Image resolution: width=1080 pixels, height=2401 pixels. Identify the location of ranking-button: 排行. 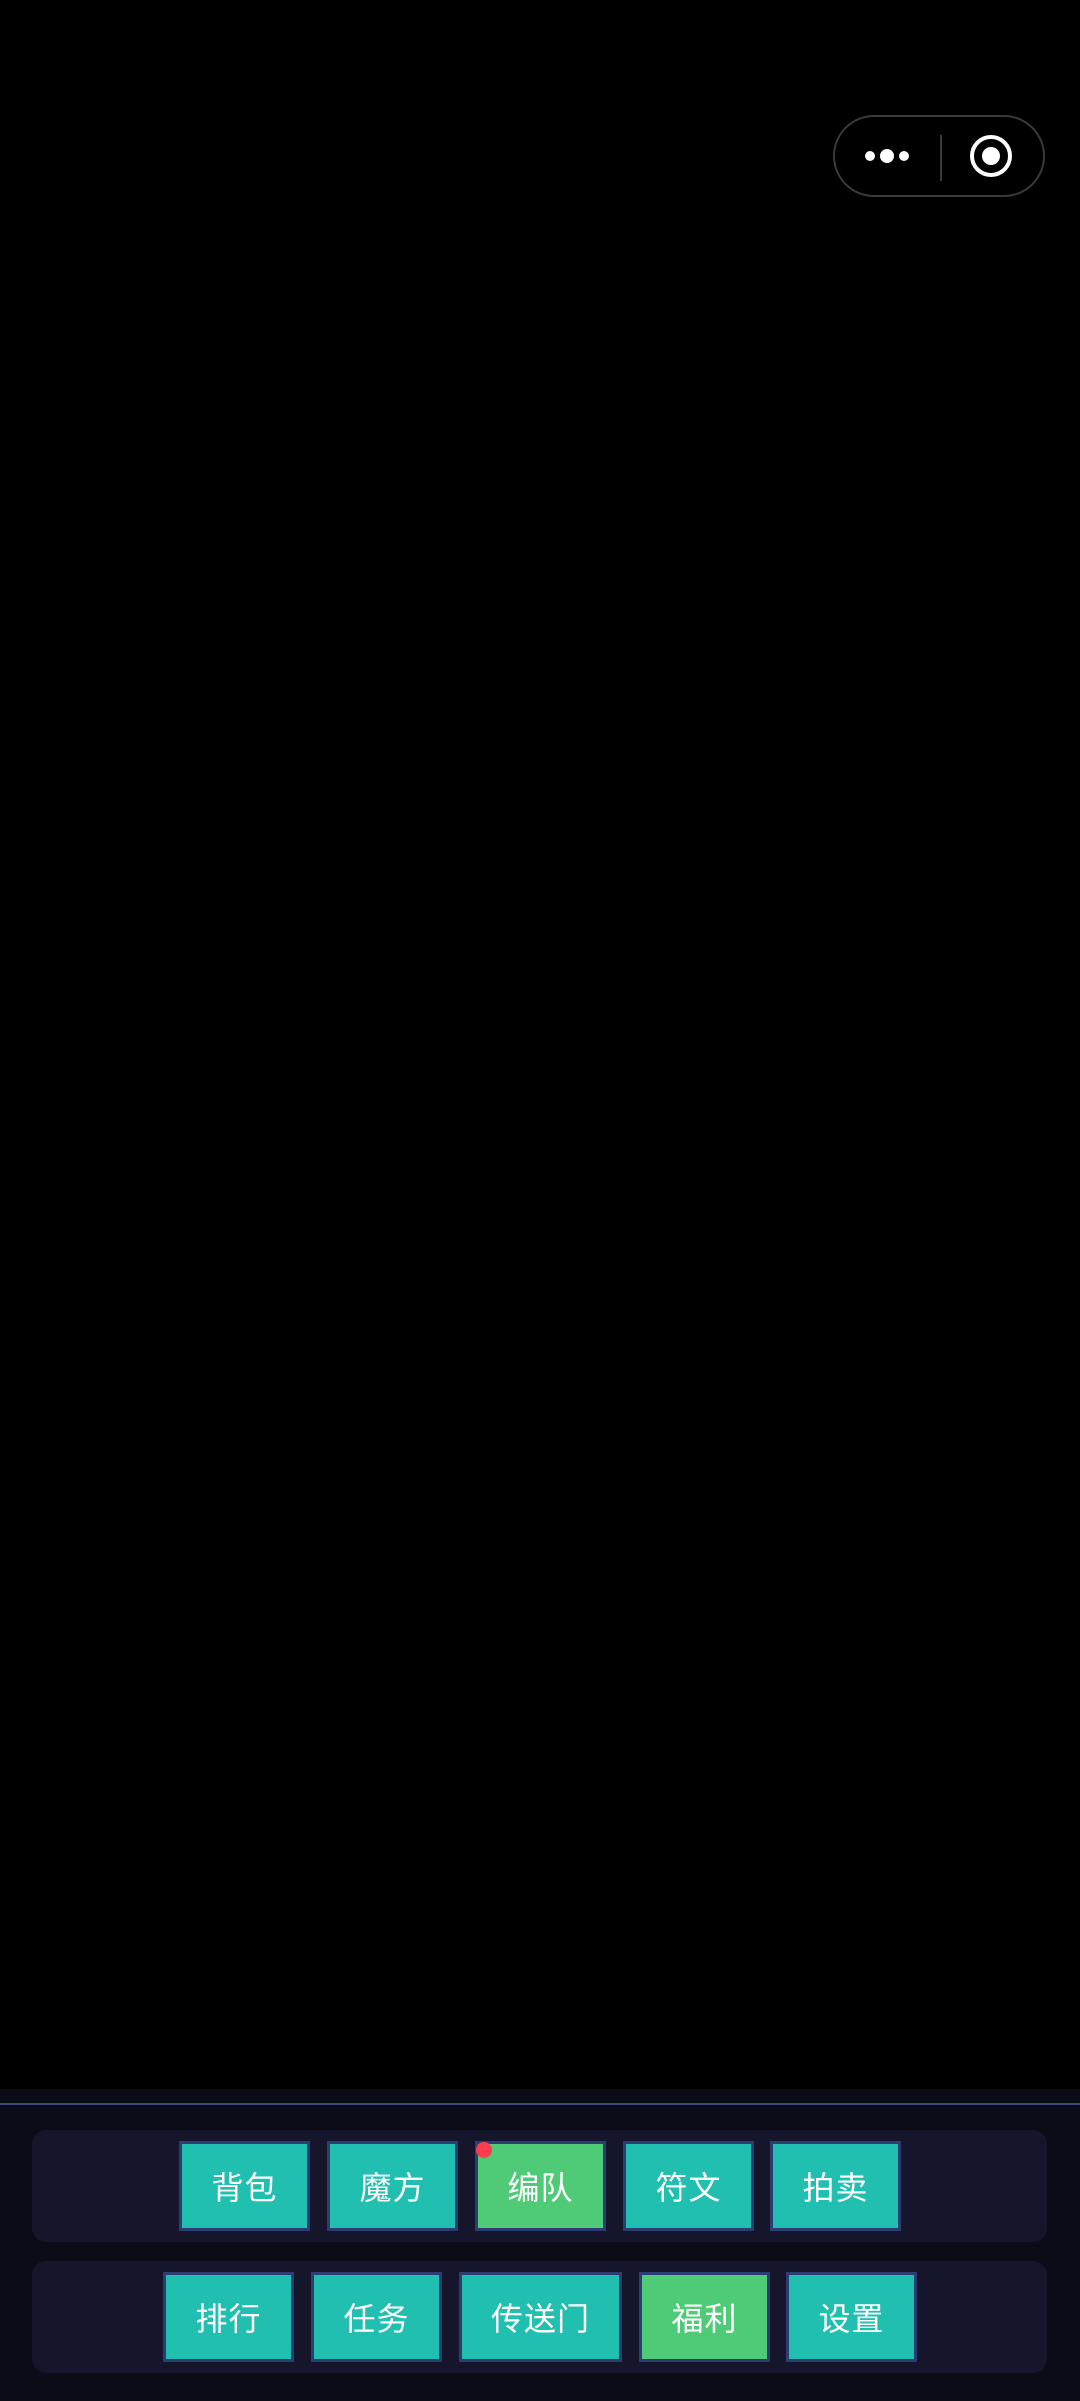
(228, 2317).